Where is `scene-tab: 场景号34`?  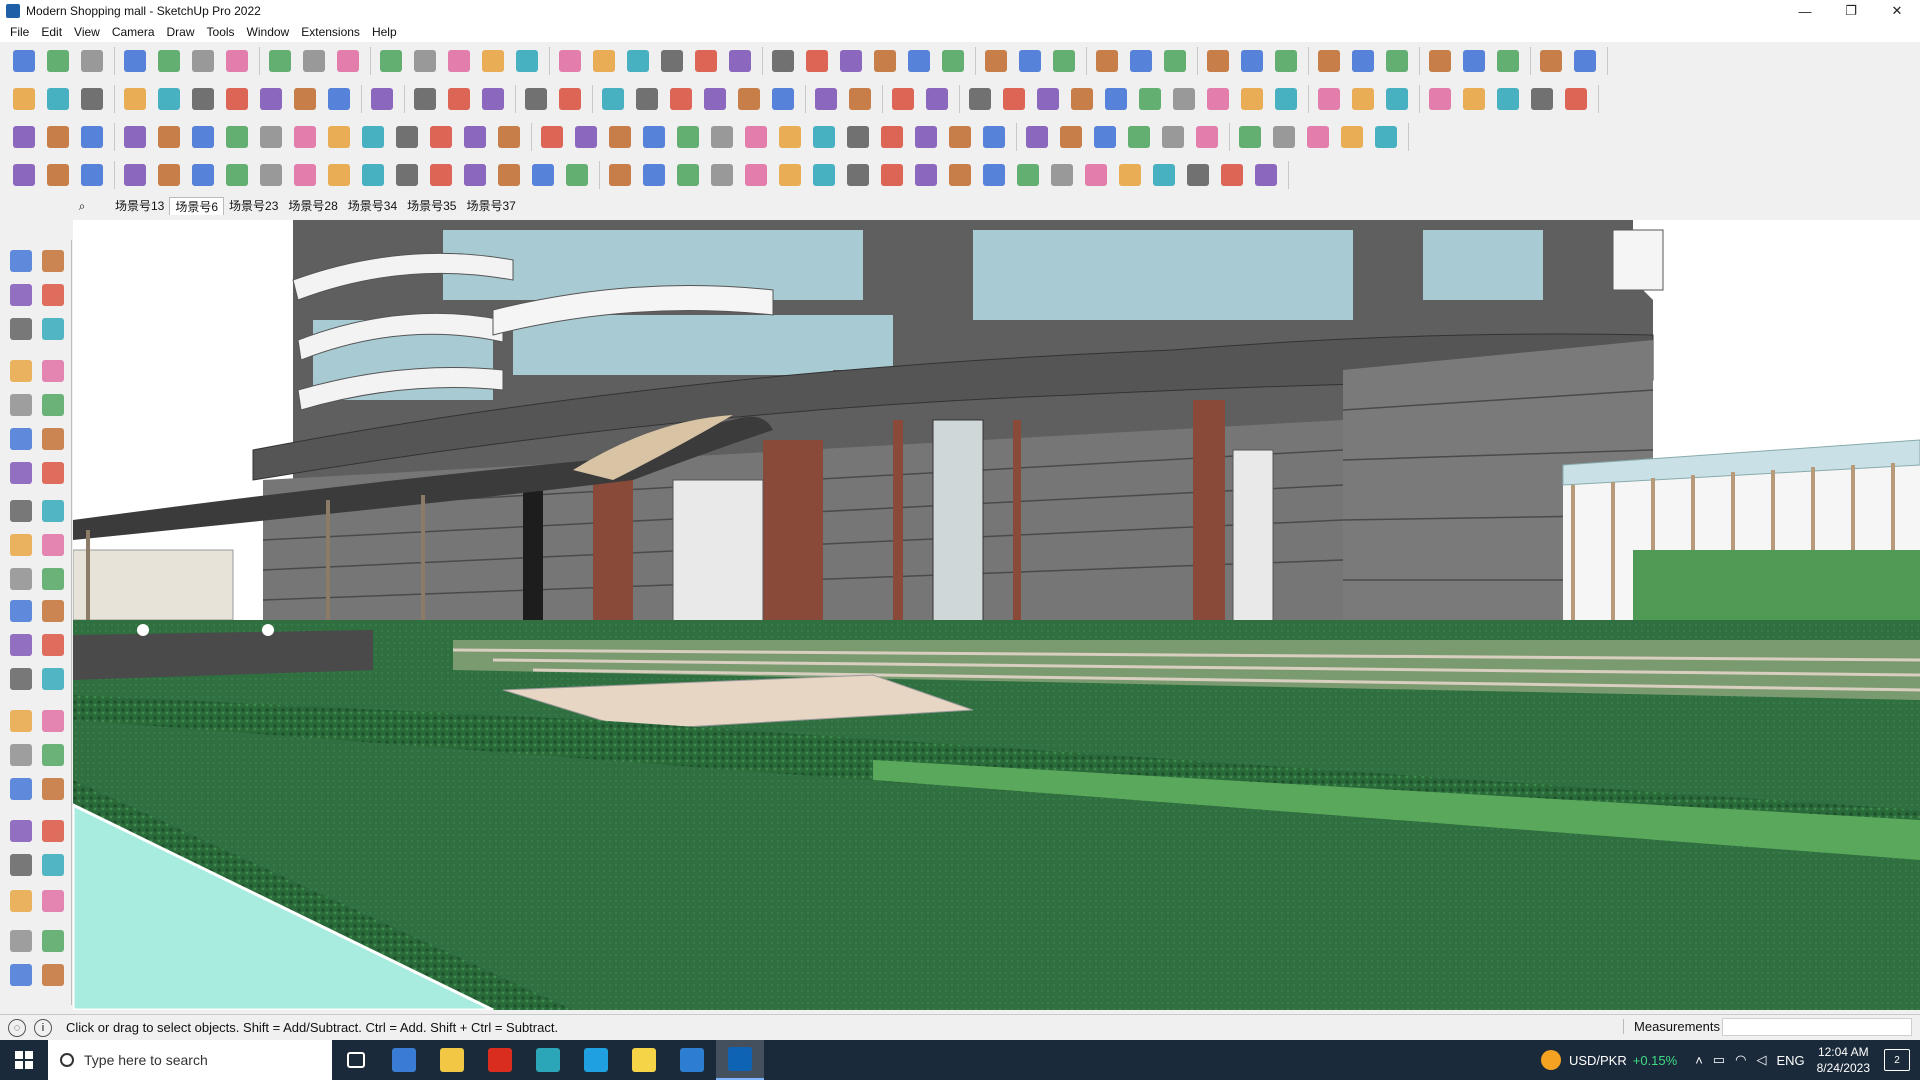 scene-tab: 场景号34 is located at coordinates (372, 206).